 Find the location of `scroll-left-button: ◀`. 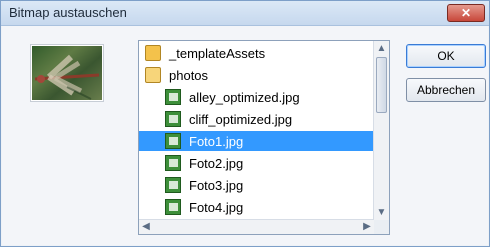

scroll-left-button: ◀ is located at coordinates (146, 227).